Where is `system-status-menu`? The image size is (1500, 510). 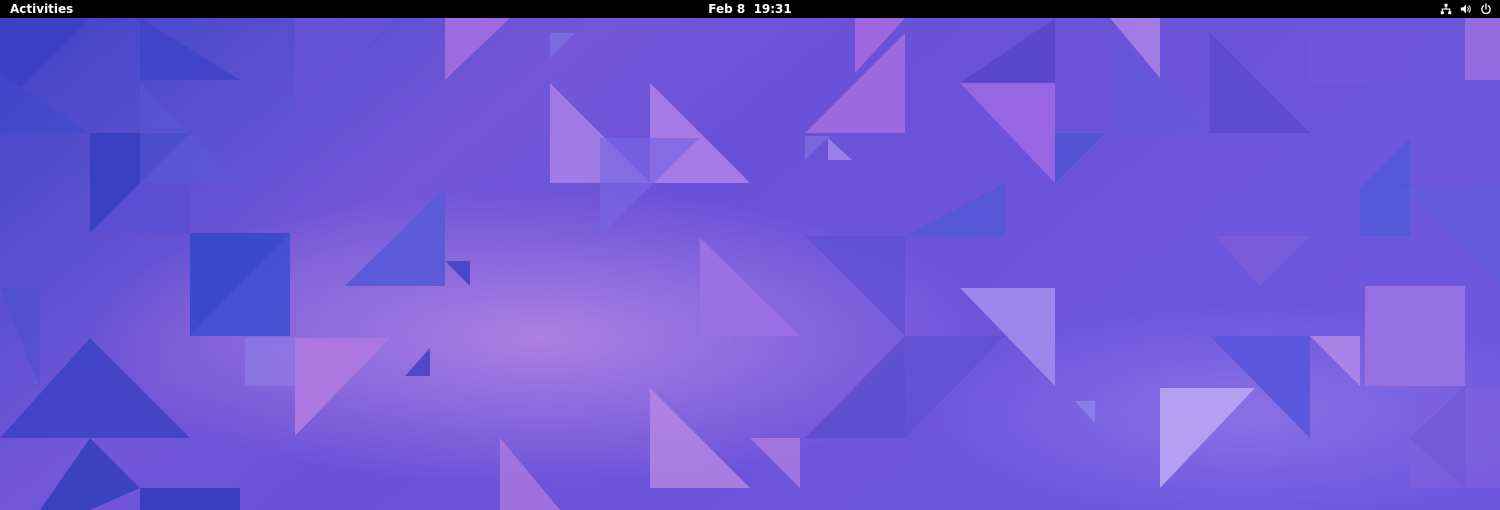
system-status-menu is located at coordinates (1466, 9).